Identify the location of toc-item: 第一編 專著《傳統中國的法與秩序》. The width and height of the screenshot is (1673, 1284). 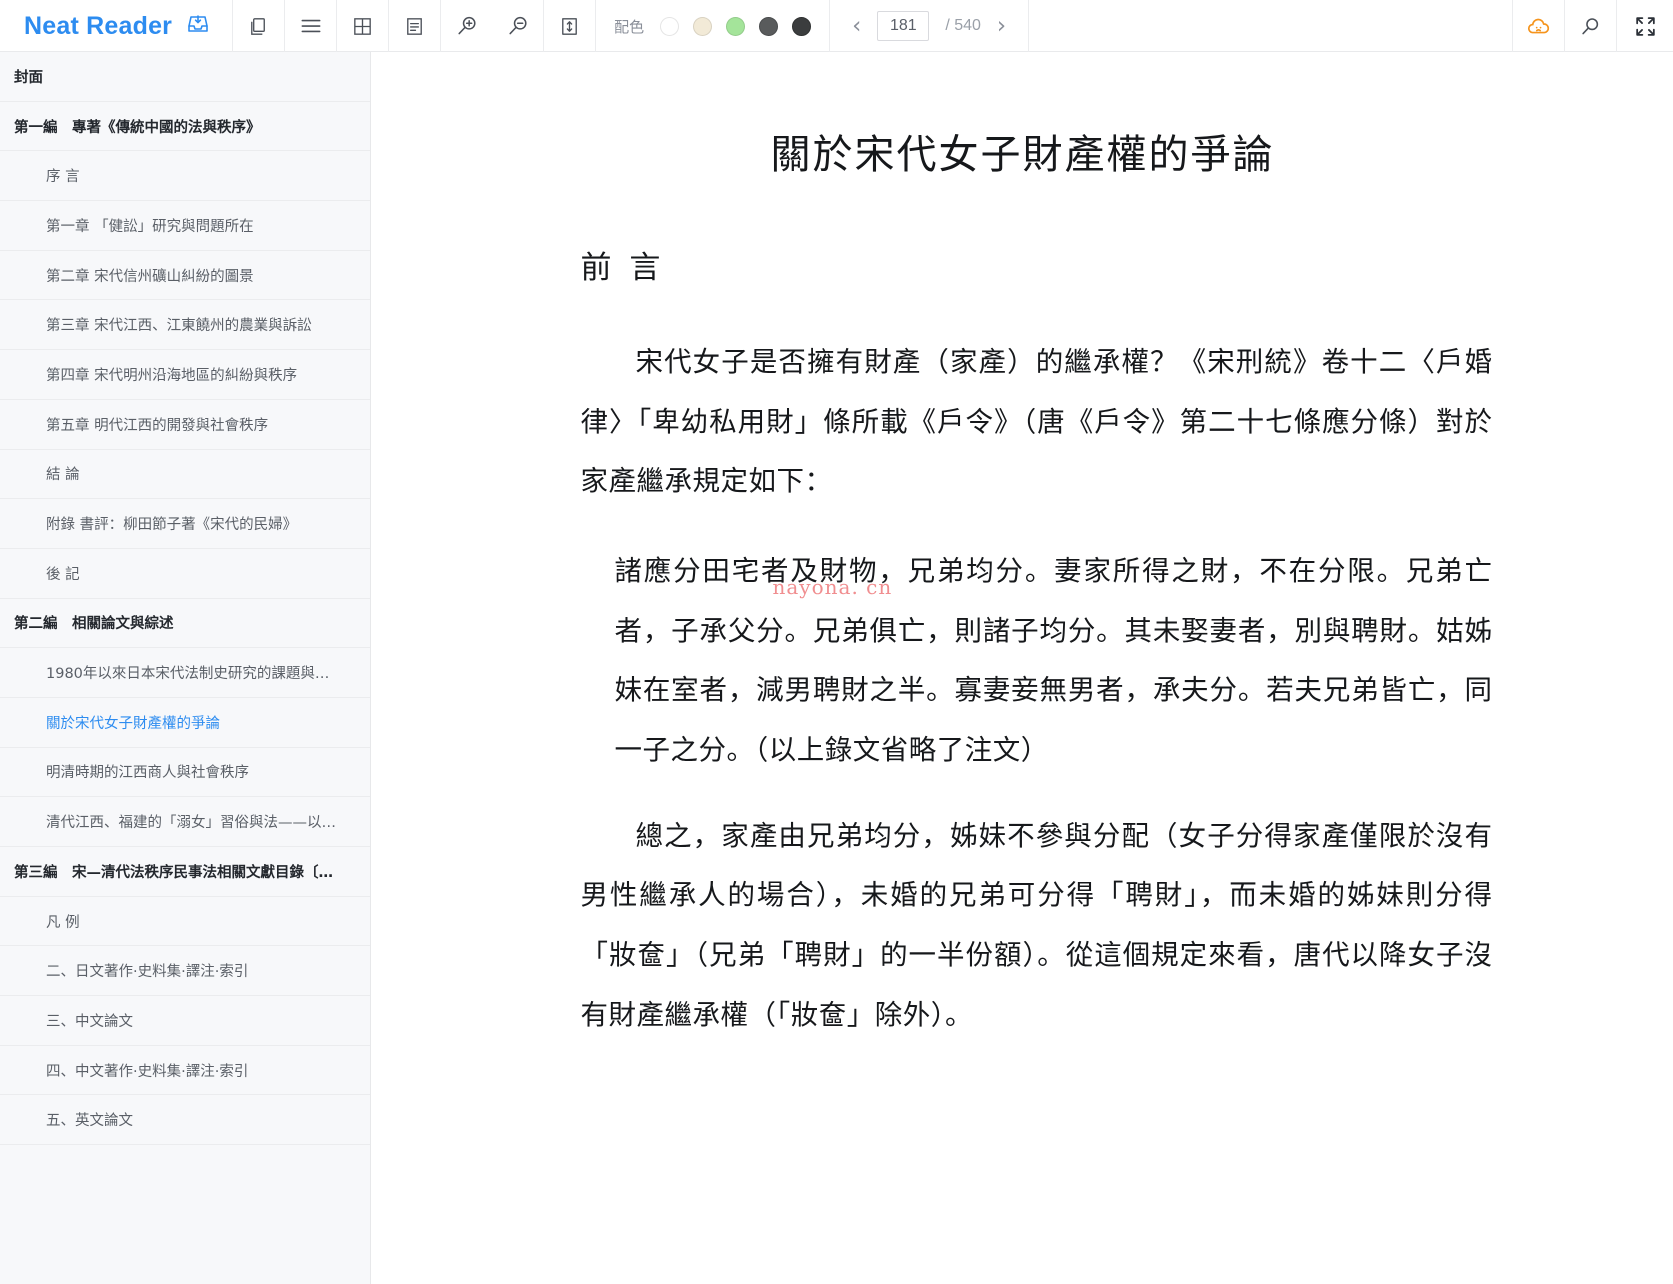
(185, 127).